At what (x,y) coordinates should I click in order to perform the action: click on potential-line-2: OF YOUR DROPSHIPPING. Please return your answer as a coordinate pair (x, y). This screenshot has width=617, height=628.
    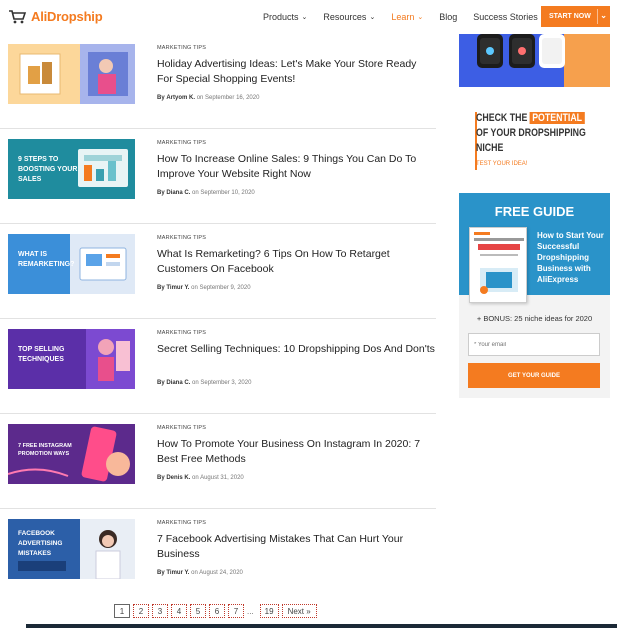
    Looking at the image, I should click on (531, 133).